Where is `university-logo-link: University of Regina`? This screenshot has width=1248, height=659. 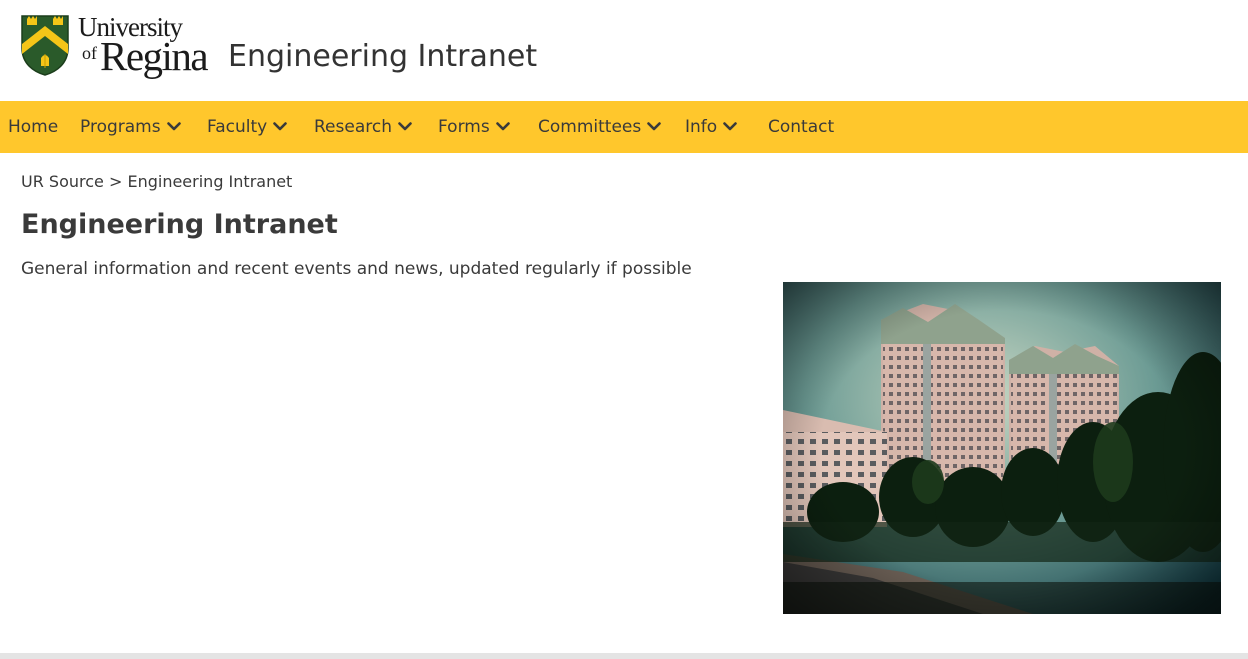 university-logo-link: University of Regina is located at coordinates (115, 45).